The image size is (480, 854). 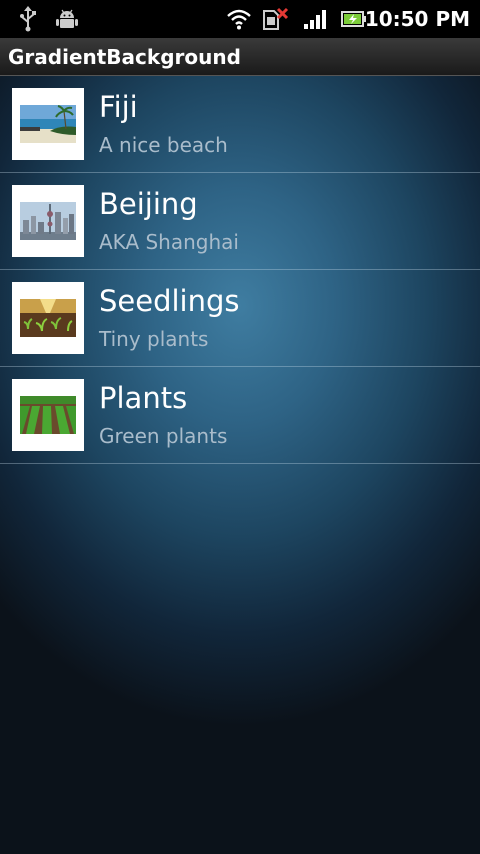 I want to click on app-title: GradientBackground, so click(x=124, y=57).